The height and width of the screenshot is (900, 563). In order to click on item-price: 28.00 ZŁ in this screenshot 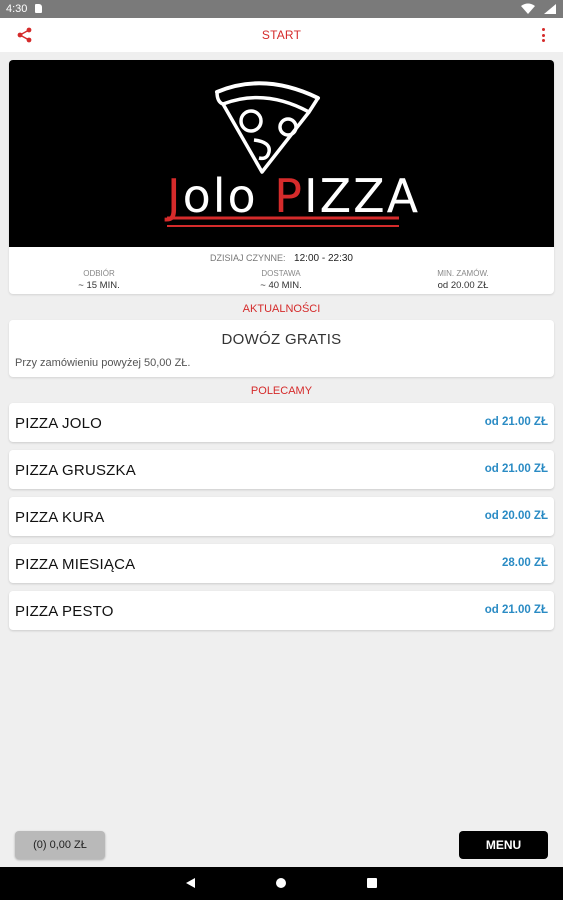, I will do `click(524, 563)`.